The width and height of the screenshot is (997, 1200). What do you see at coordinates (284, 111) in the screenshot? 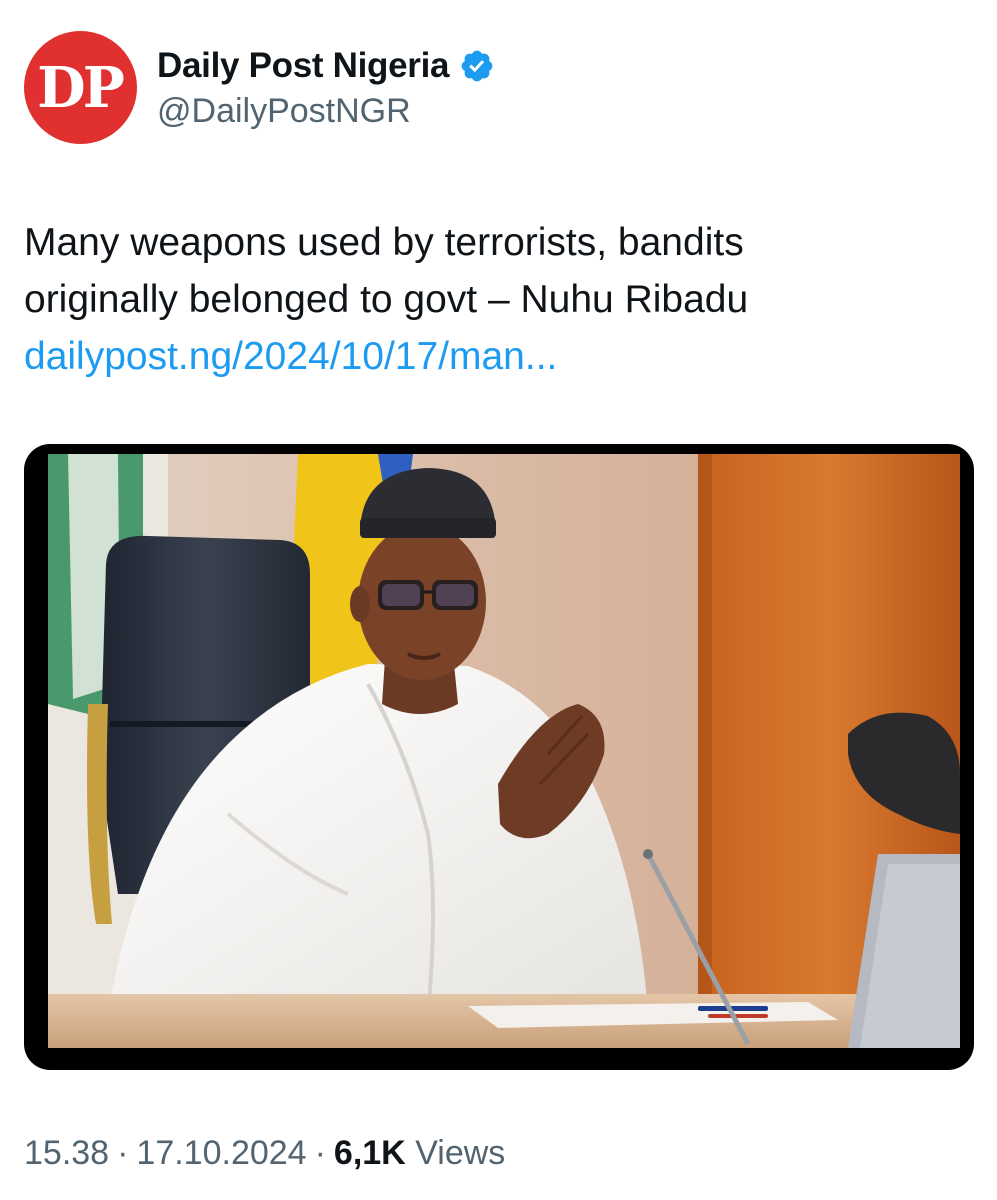
I see `author-handle: @DailyPostNGR` at bounding box center [284, 111].